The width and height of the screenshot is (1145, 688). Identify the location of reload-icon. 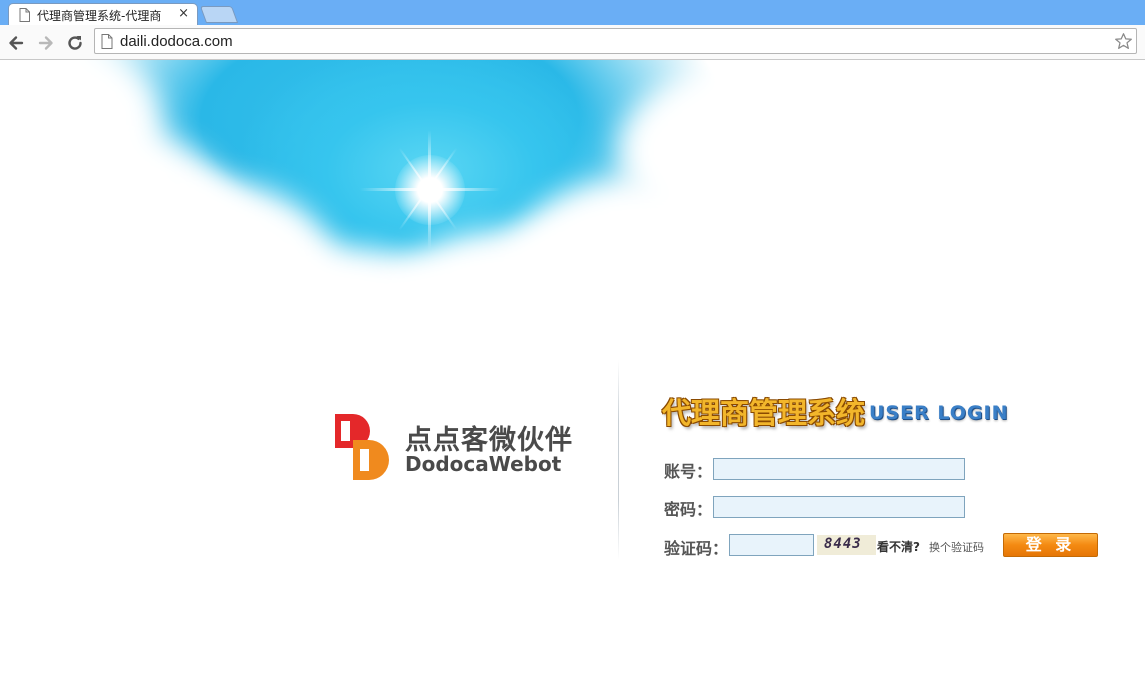
(75, 43).